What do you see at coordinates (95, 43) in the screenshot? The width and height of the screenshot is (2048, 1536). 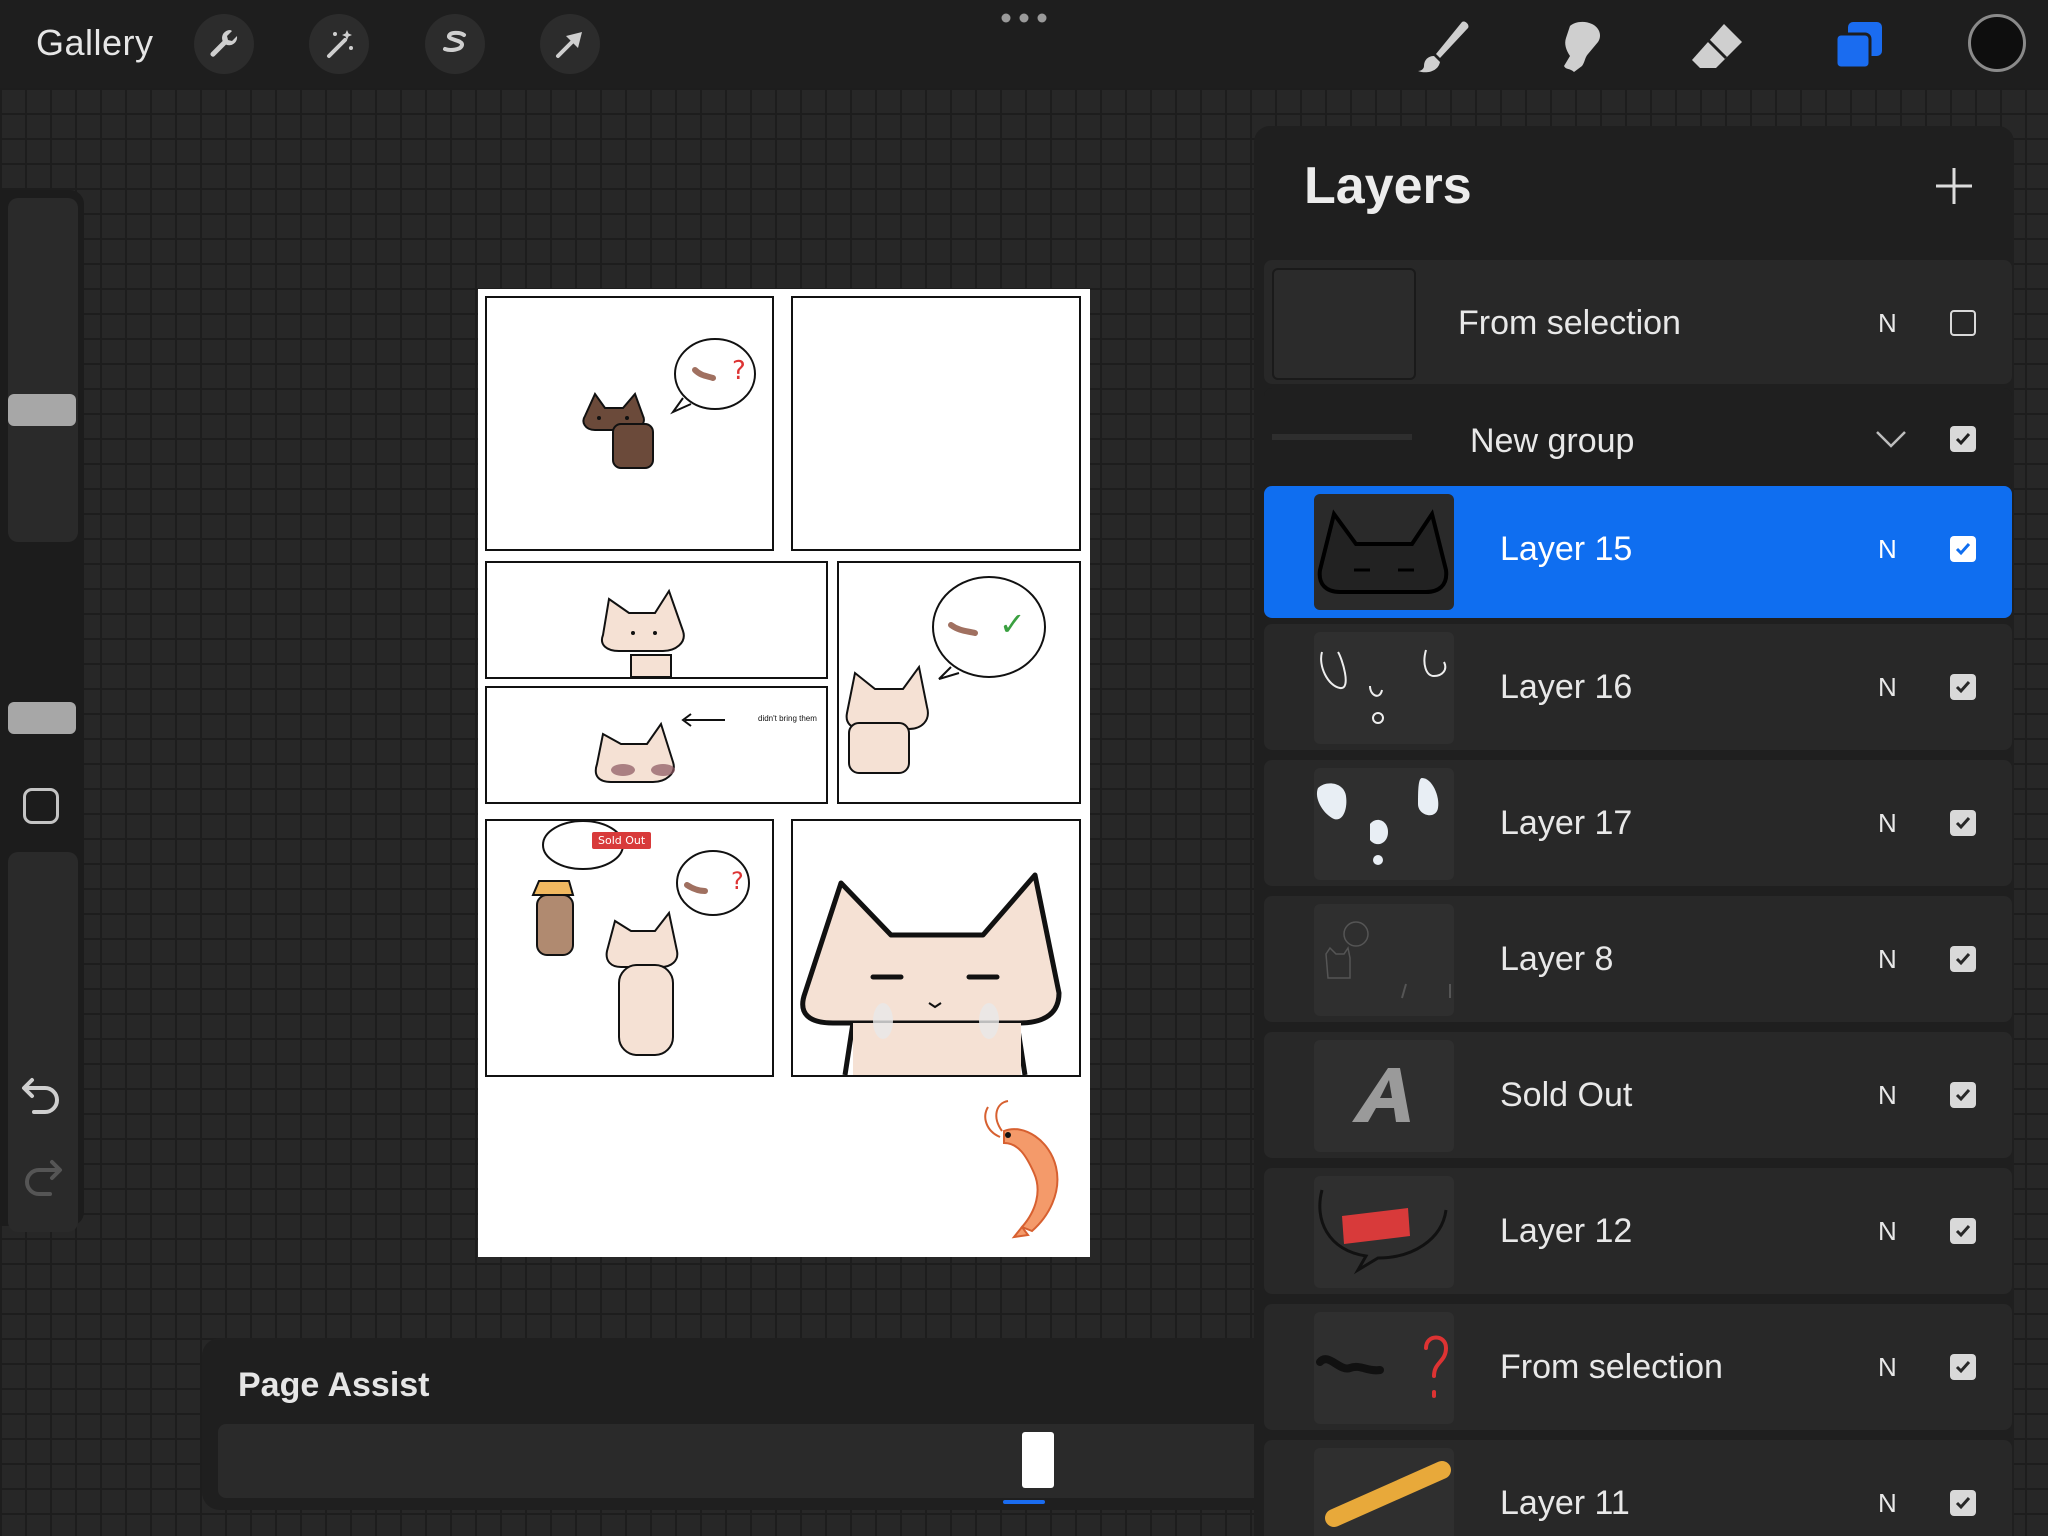 I see `gallery-button: Gallery` at bounding box center [95, 43].